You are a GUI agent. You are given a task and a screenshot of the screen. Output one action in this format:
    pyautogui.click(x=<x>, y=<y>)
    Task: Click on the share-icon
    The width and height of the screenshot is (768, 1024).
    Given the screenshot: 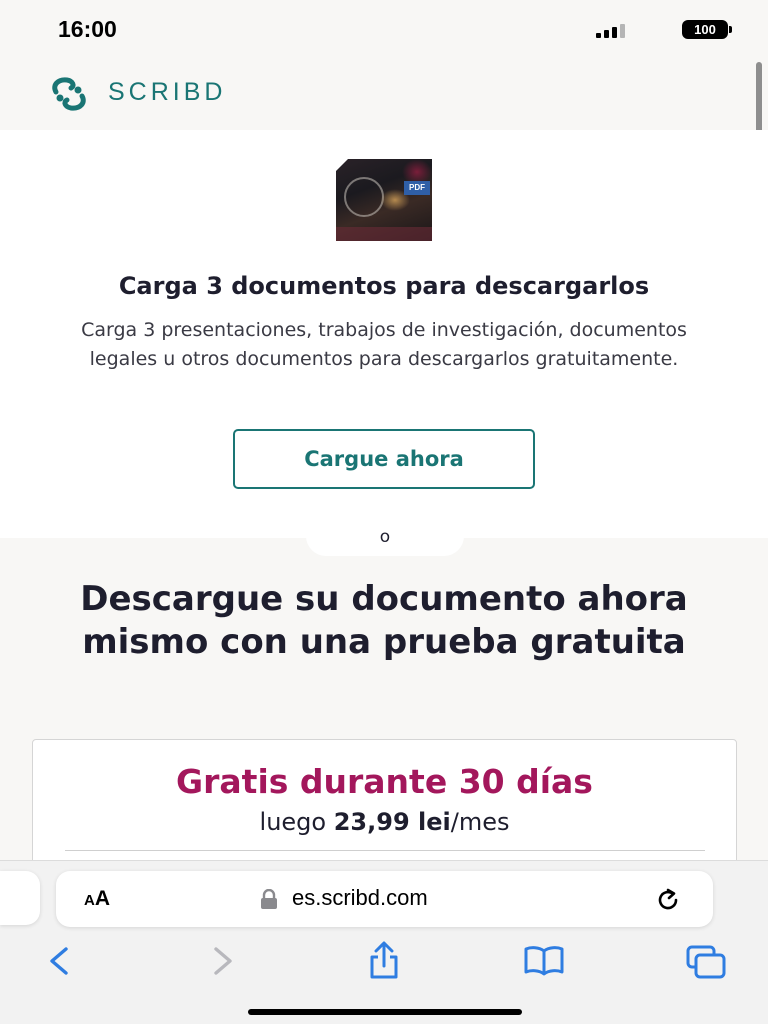 What is the action you would take?
    pyautogui.click(x=384, y=961)
    